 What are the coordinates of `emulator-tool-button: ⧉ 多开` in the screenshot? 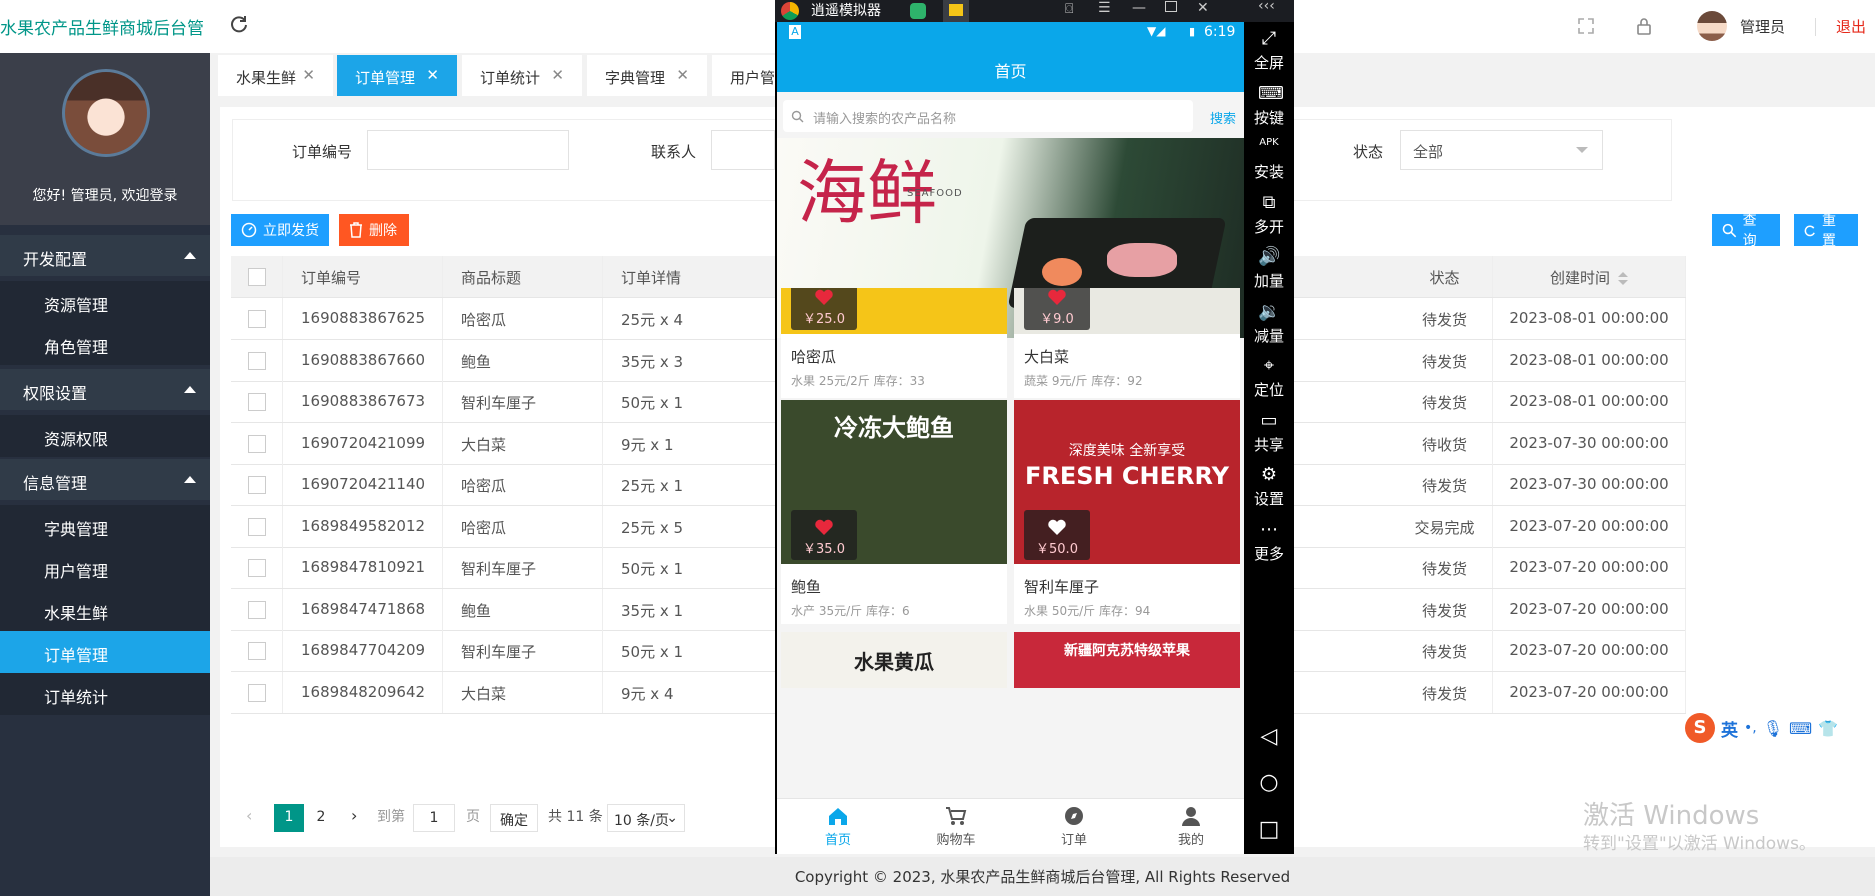 It's located at (1269, 214).